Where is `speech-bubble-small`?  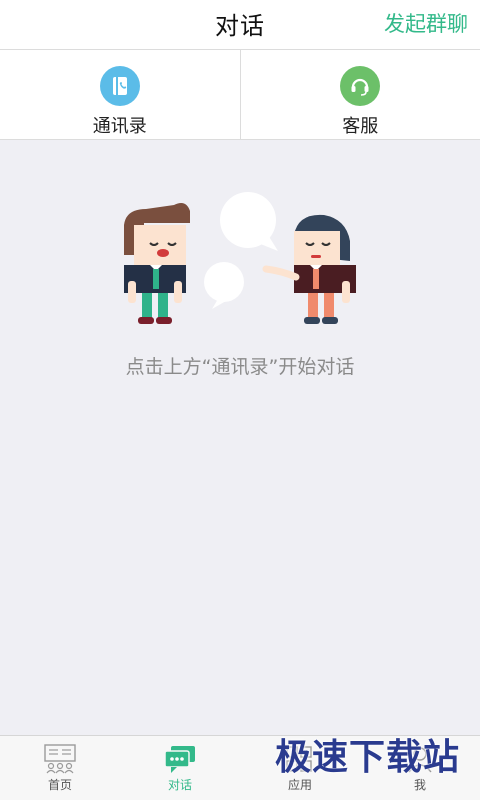 speech-bubble-small is located at coordinates (224, 285).